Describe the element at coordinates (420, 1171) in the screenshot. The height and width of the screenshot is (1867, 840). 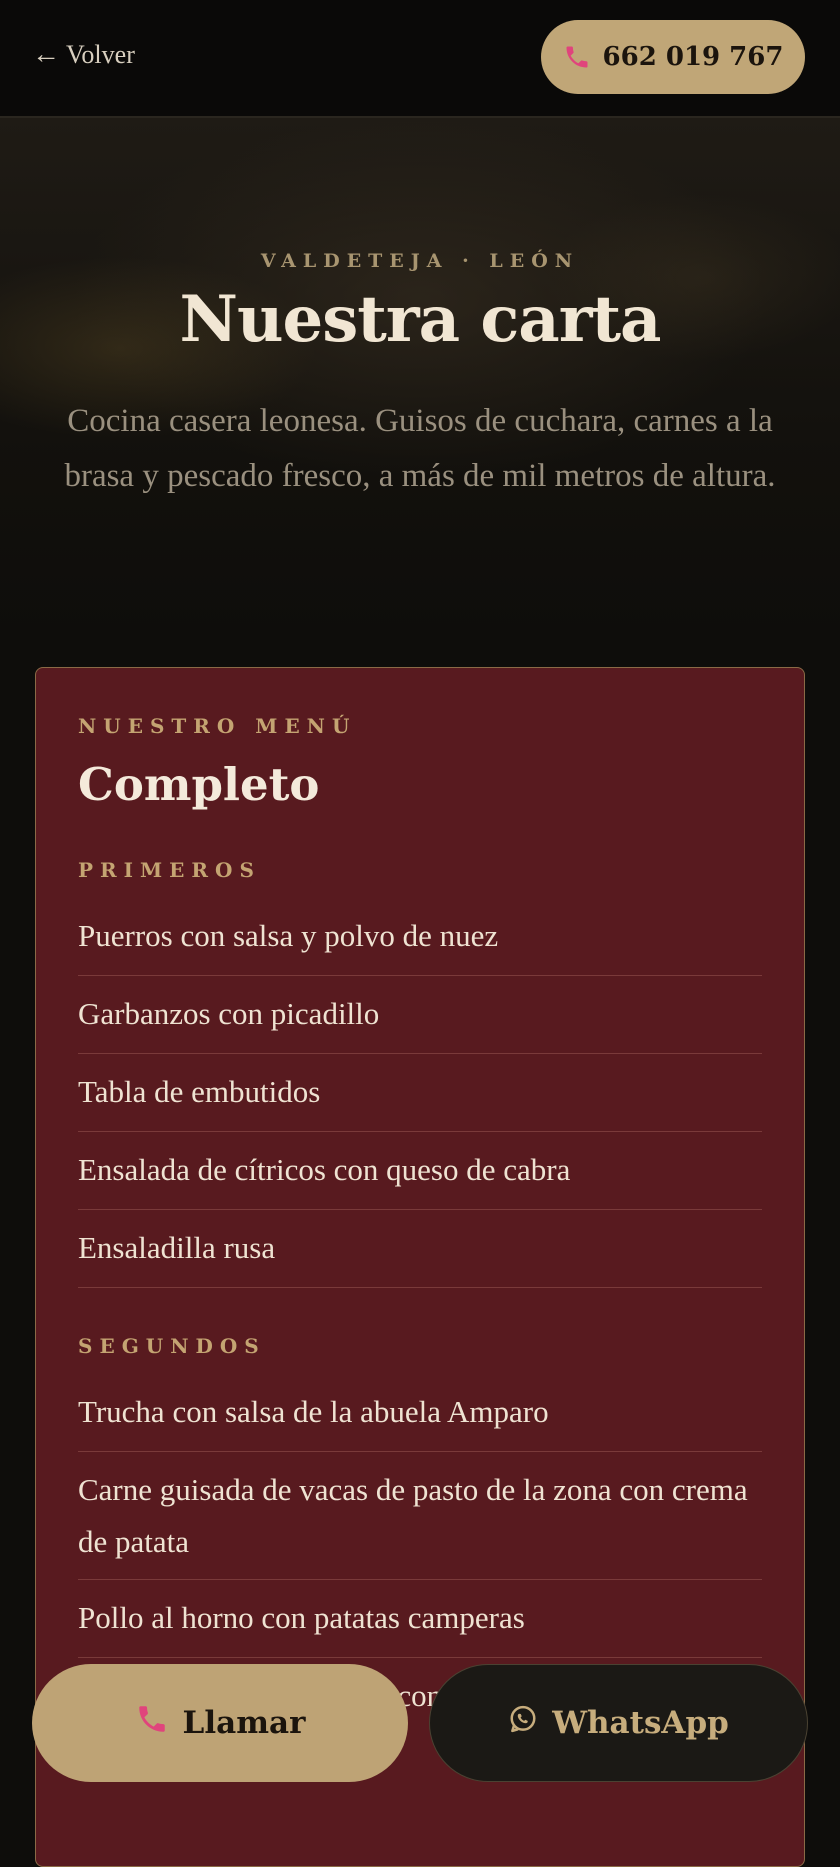
I see `dish-item: Ensalada de cítricos con queso de cabra` at that location.